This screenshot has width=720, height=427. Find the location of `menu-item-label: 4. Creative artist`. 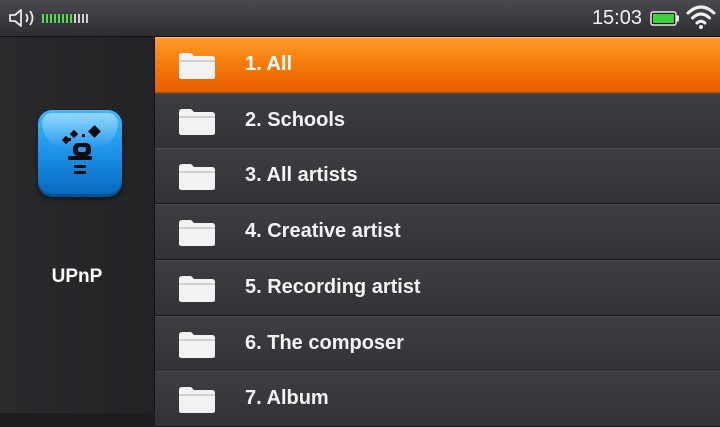

menu-item-label: 4. Creative artist is located at coordinates (323, 231).